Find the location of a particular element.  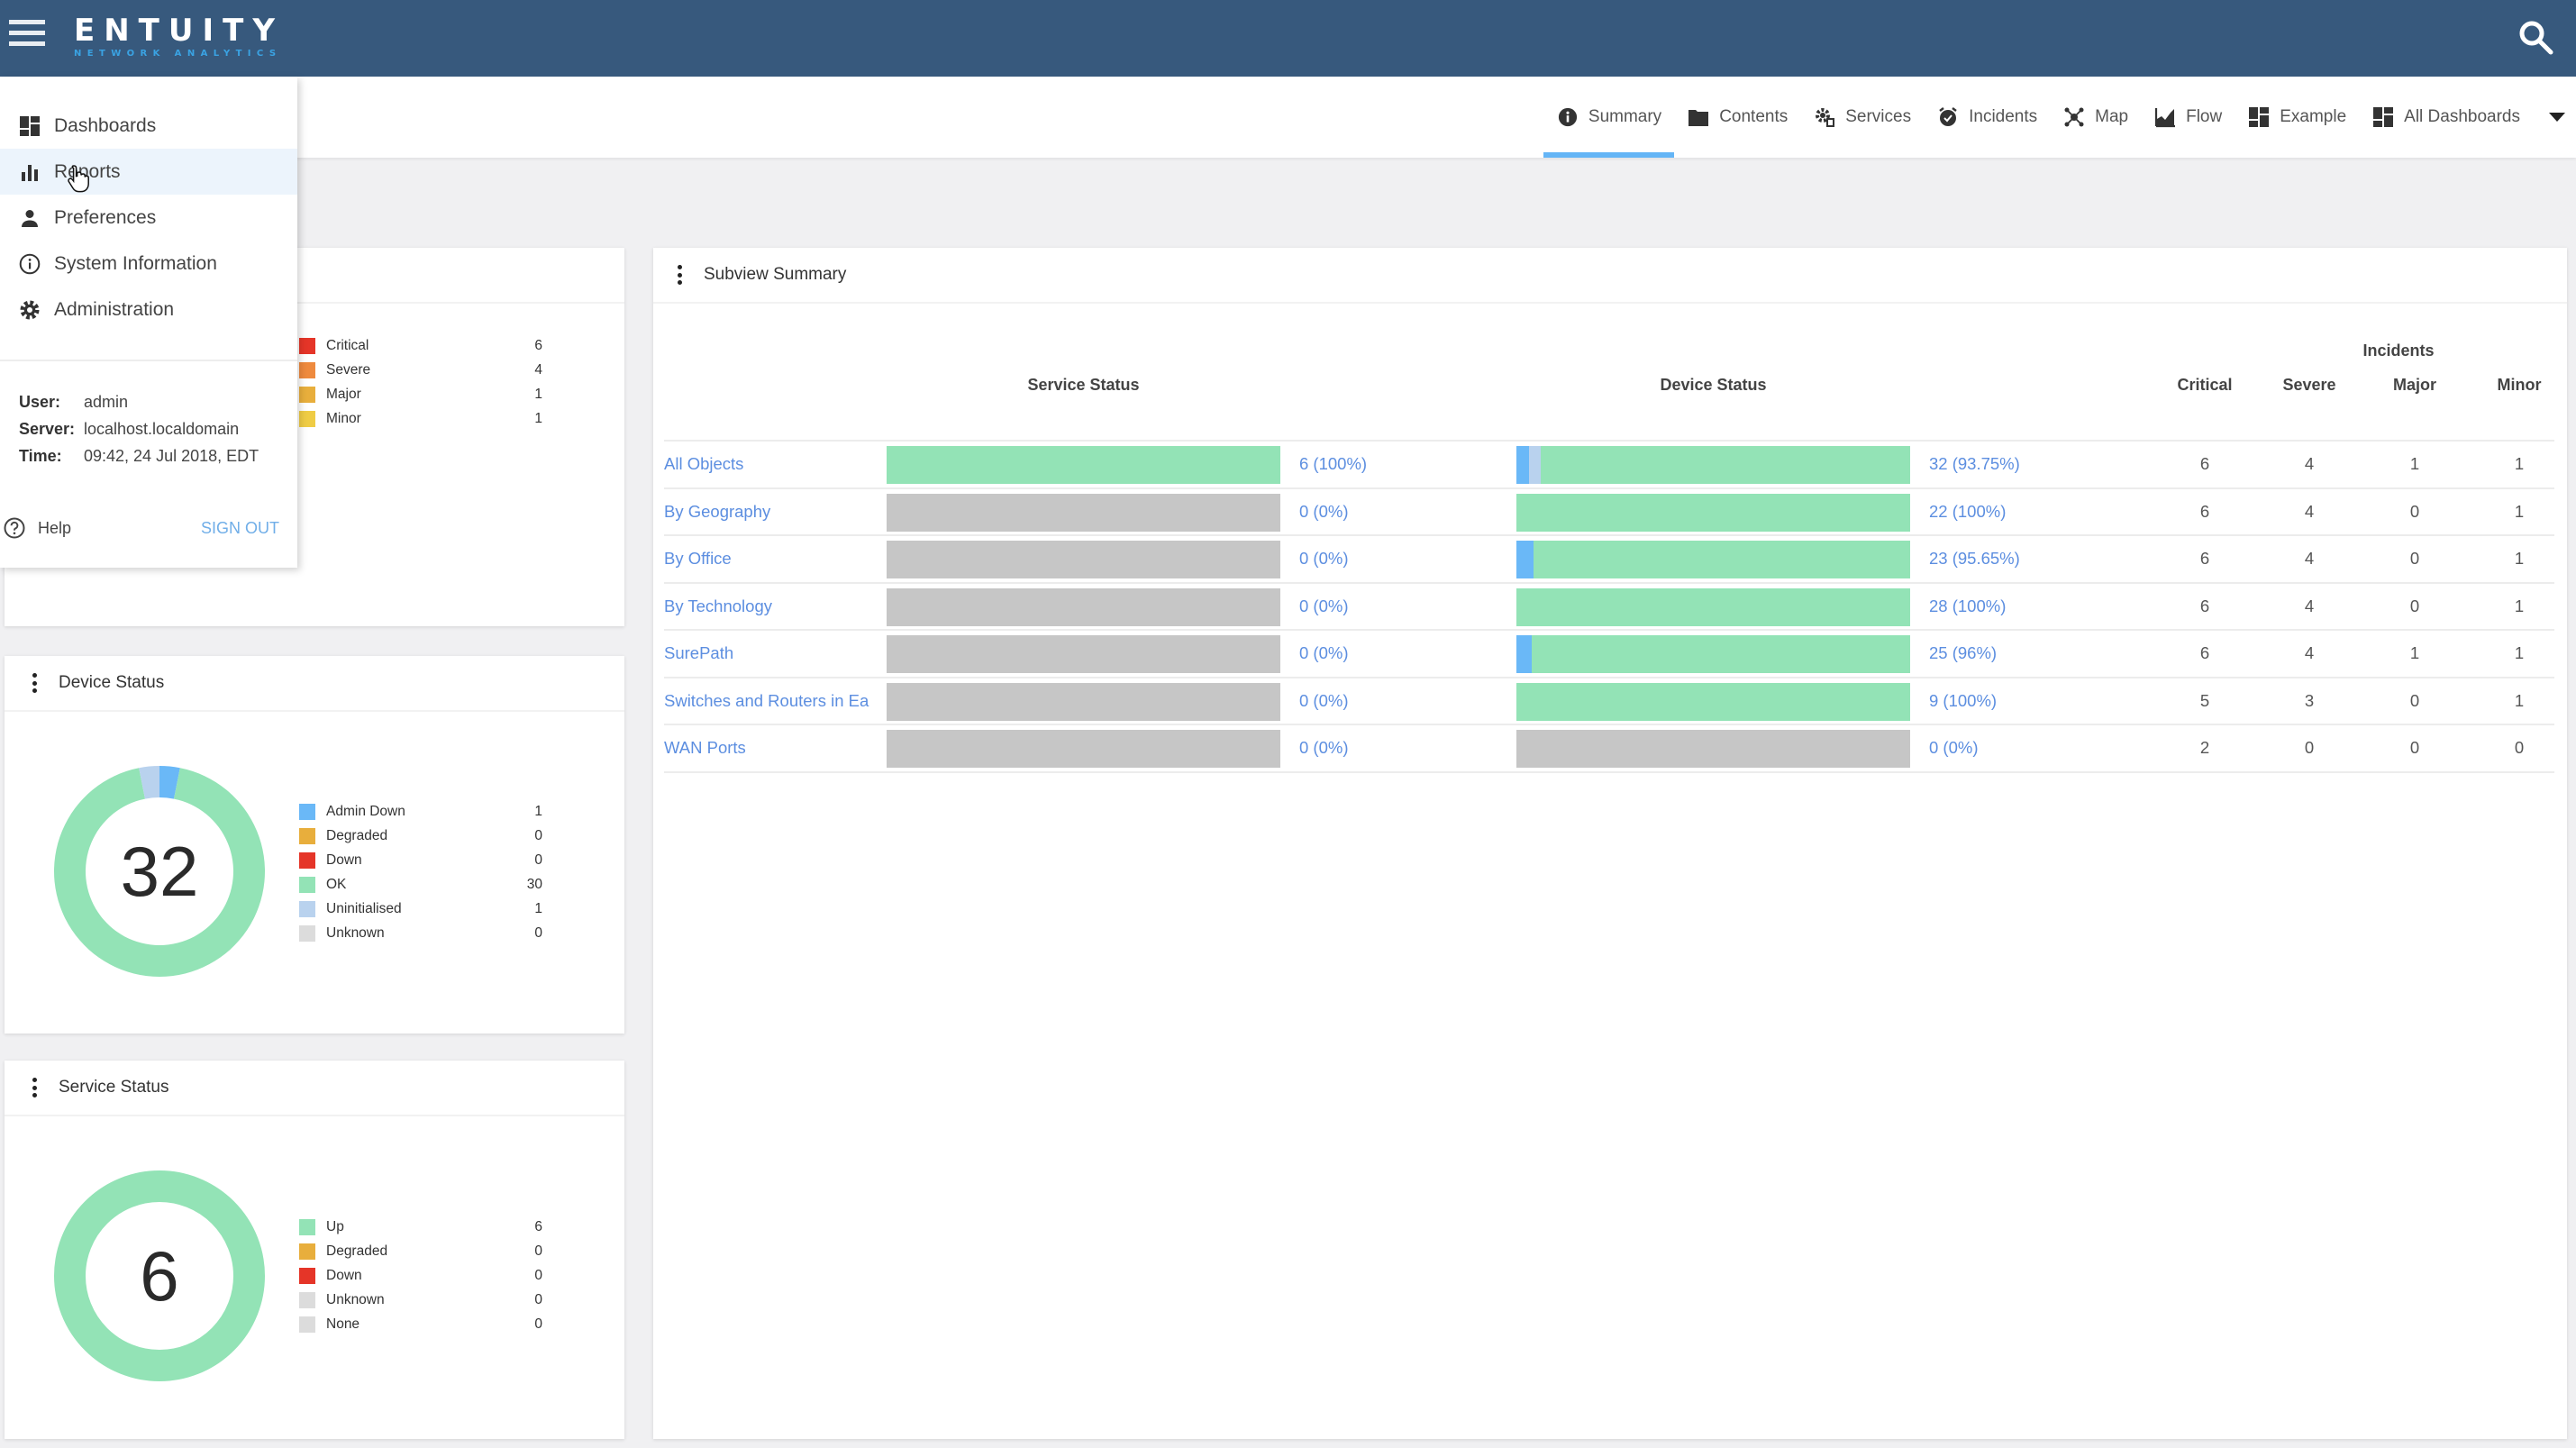

critical-header: Critical is located at coordinates (2205, 385).